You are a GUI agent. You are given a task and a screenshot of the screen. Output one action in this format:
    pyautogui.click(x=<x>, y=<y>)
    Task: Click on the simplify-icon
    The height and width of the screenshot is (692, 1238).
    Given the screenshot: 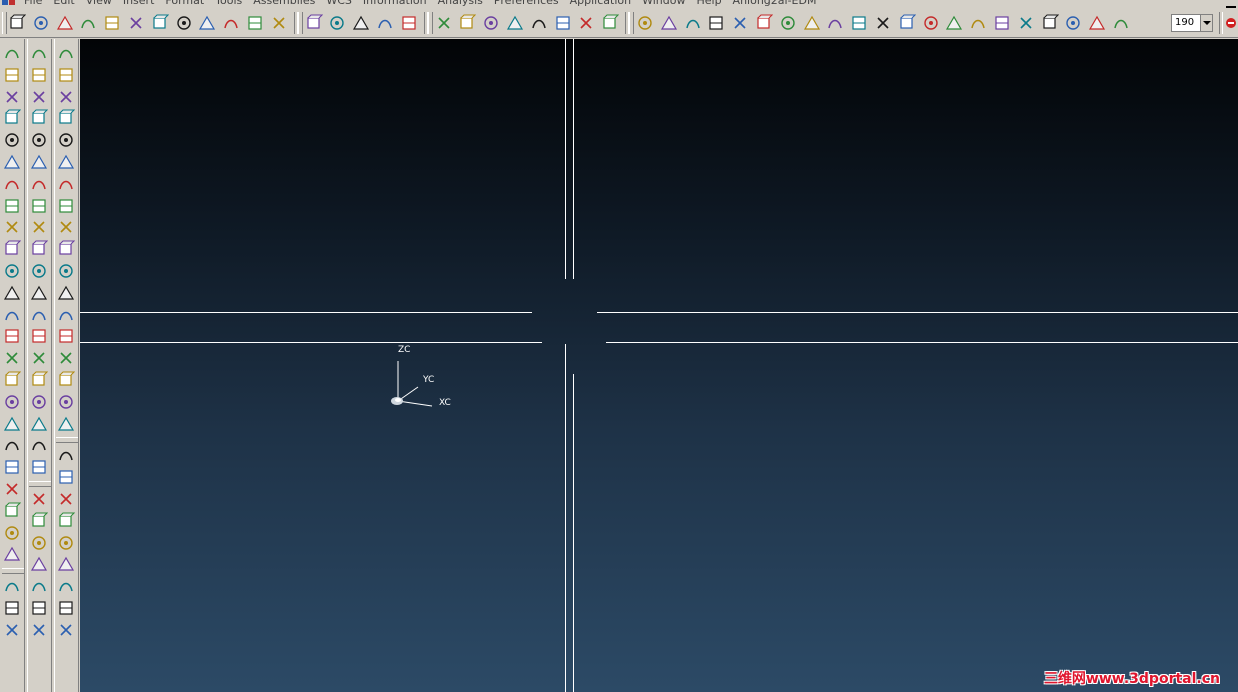 What is the action you would take?
    pyautogui.click(x=39, y=380)
    